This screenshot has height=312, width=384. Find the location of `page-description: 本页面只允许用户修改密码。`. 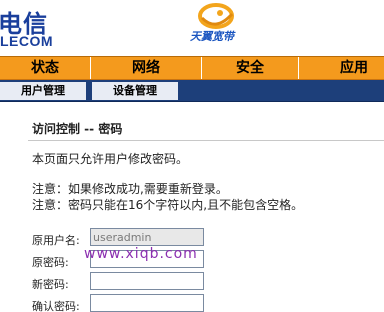

page-description: 本页面只允许用户修改密码。 is located at coordinates (110, 159).